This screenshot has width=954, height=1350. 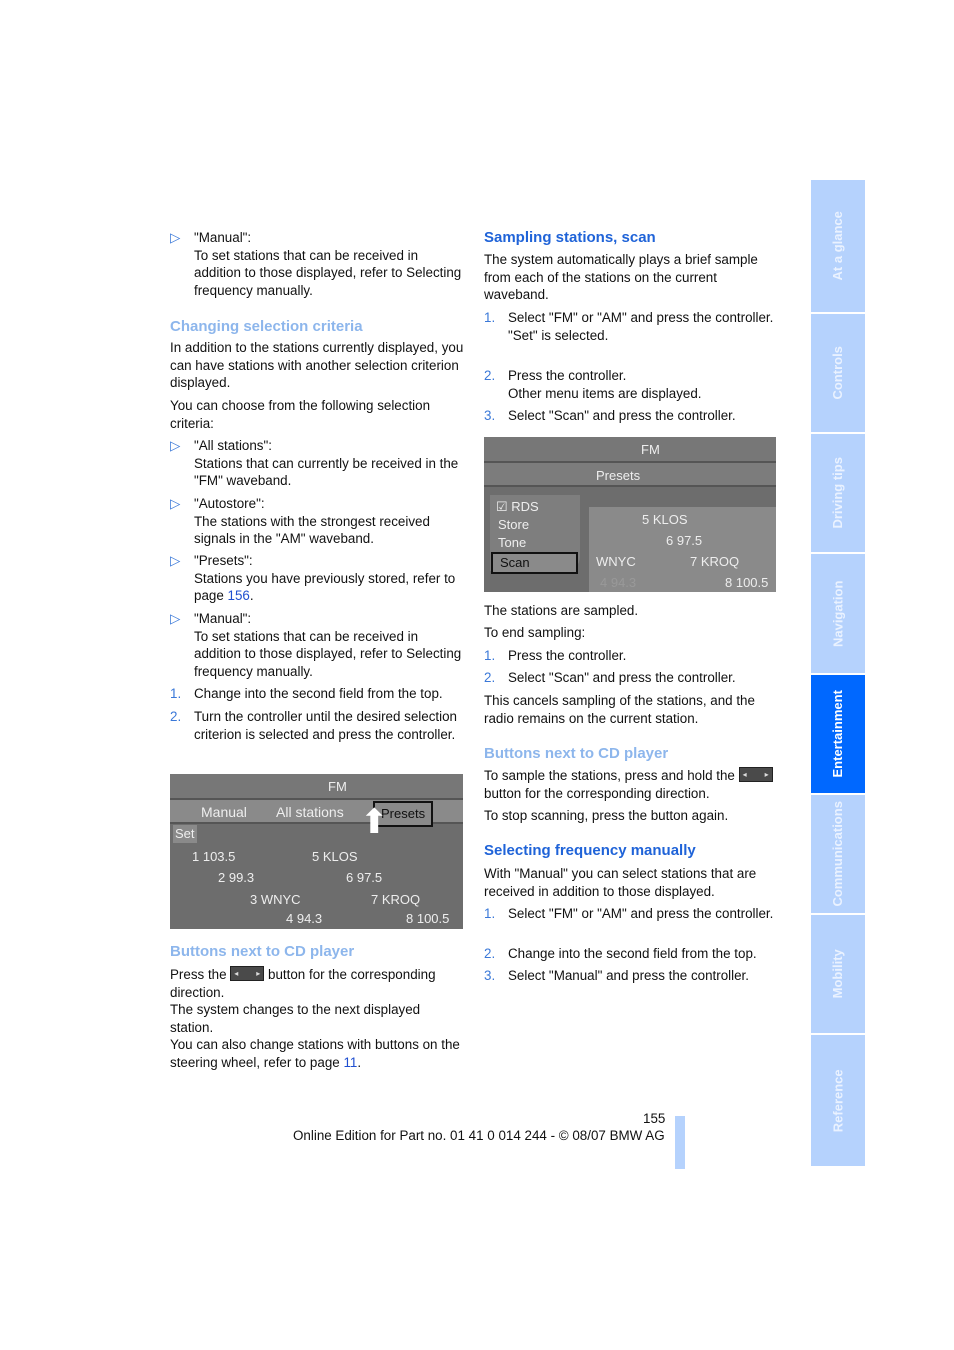 I want to click on presets-label: Presets, so click(x=618, y=475).